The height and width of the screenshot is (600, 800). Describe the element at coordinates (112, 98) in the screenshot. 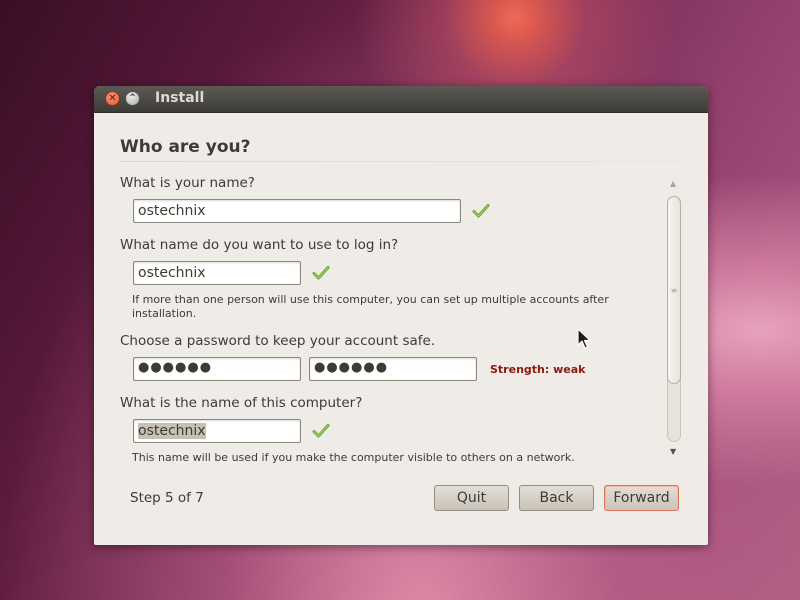

I see `close-icon: ✕` at that location.